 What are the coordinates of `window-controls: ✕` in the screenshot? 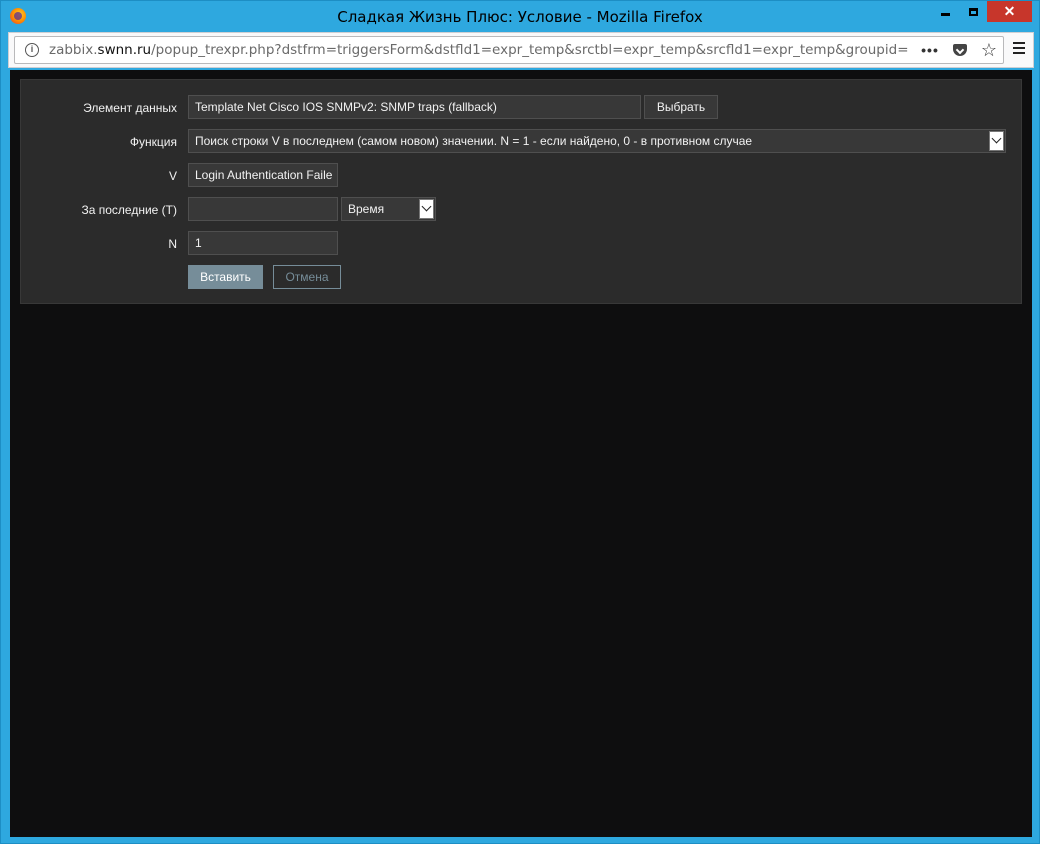 It's located at (981, 12).